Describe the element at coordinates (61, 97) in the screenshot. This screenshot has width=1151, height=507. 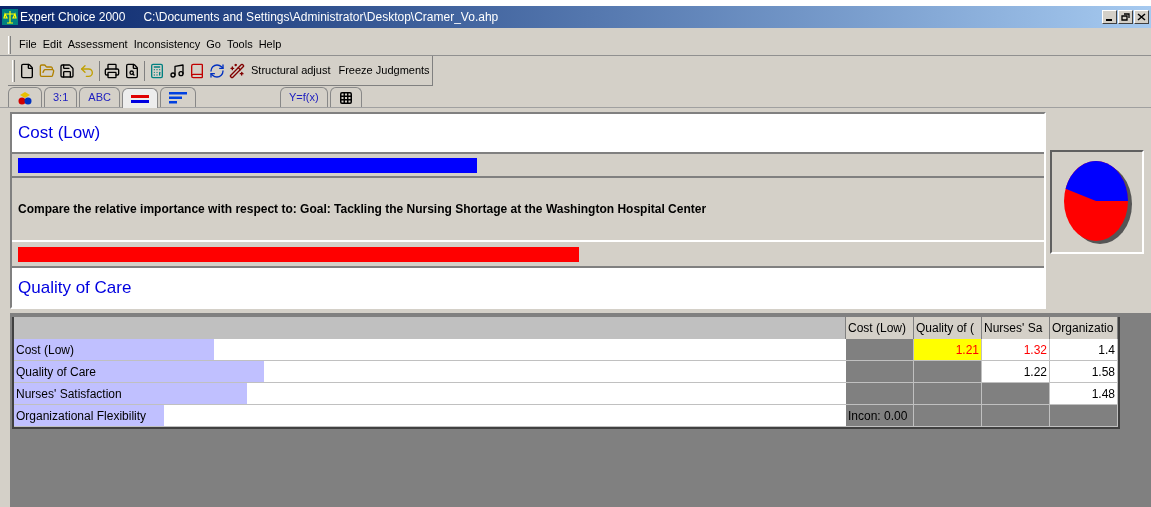
I see `tab: 3:1` at that location.